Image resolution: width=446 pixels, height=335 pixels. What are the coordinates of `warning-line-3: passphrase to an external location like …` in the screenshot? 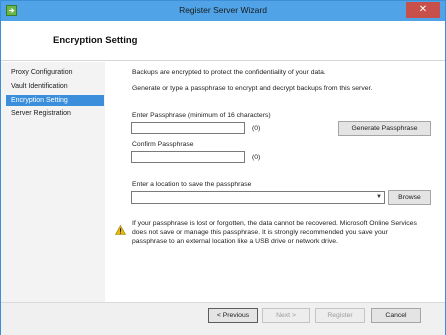 It's located at (235, 241).